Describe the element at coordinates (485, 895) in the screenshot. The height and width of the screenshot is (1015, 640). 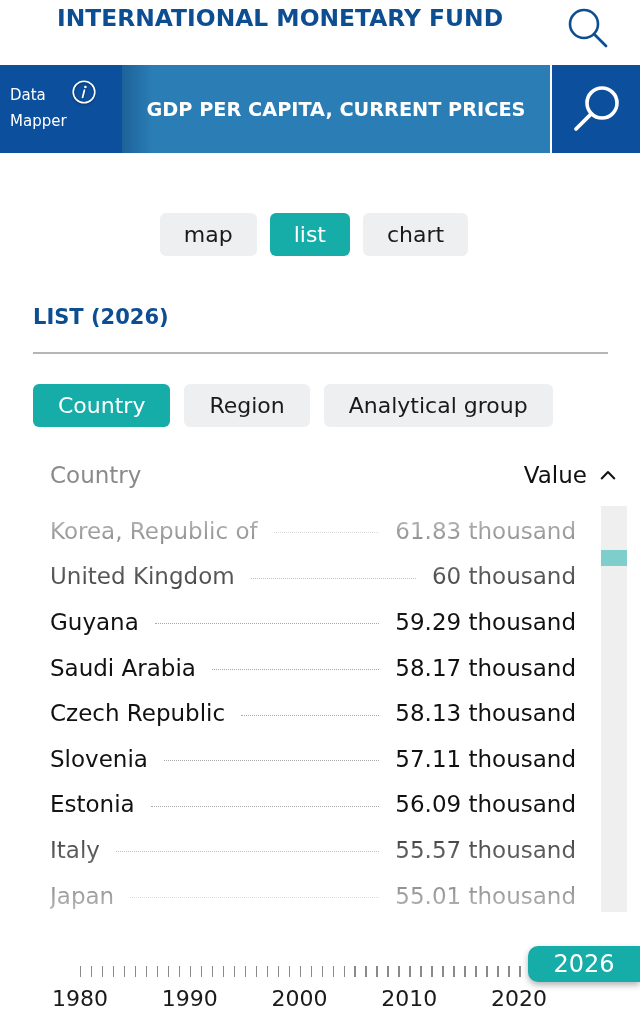
I see `value-text: 55.01 thousand` at that location.